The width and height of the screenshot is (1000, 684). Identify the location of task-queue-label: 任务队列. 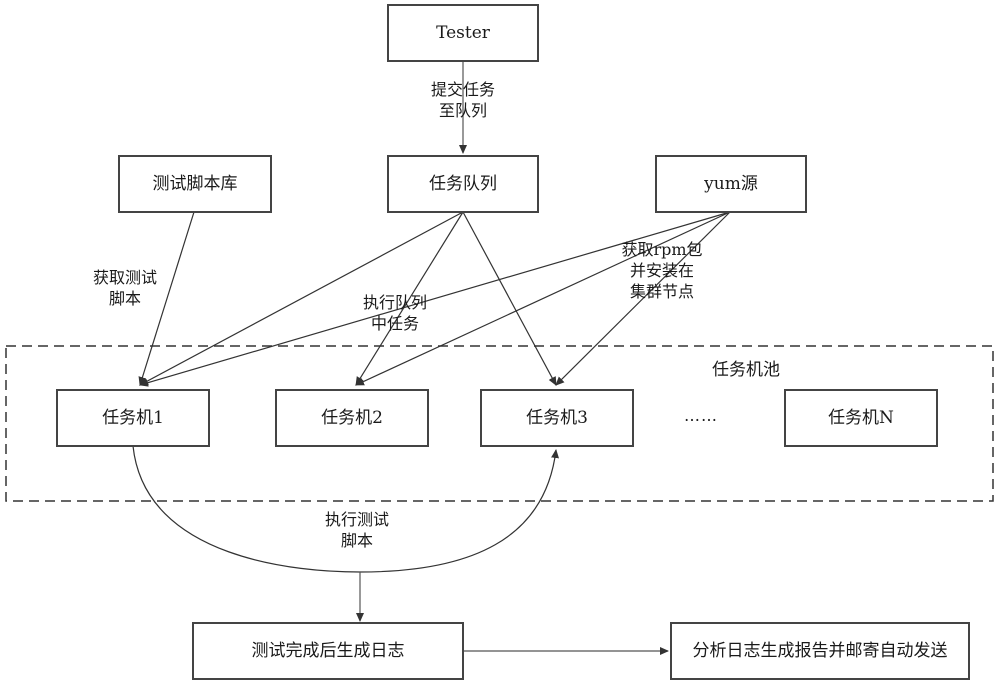
(463, 183).